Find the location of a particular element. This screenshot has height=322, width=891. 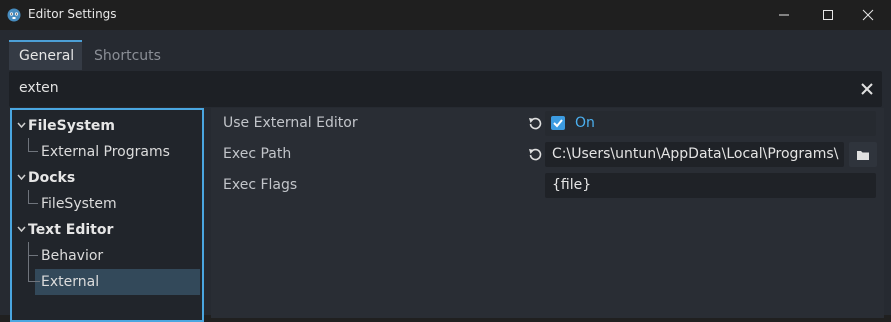

exec-path-input: C:\Users\untun\AppData\Local\Programs\ is located at coordinates (694, 154).